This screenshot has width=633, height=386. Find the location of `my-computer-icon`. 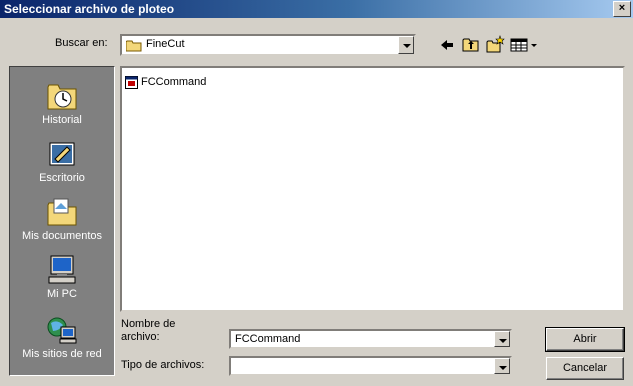

my-computer-icon is located at coordinates (62, 269).